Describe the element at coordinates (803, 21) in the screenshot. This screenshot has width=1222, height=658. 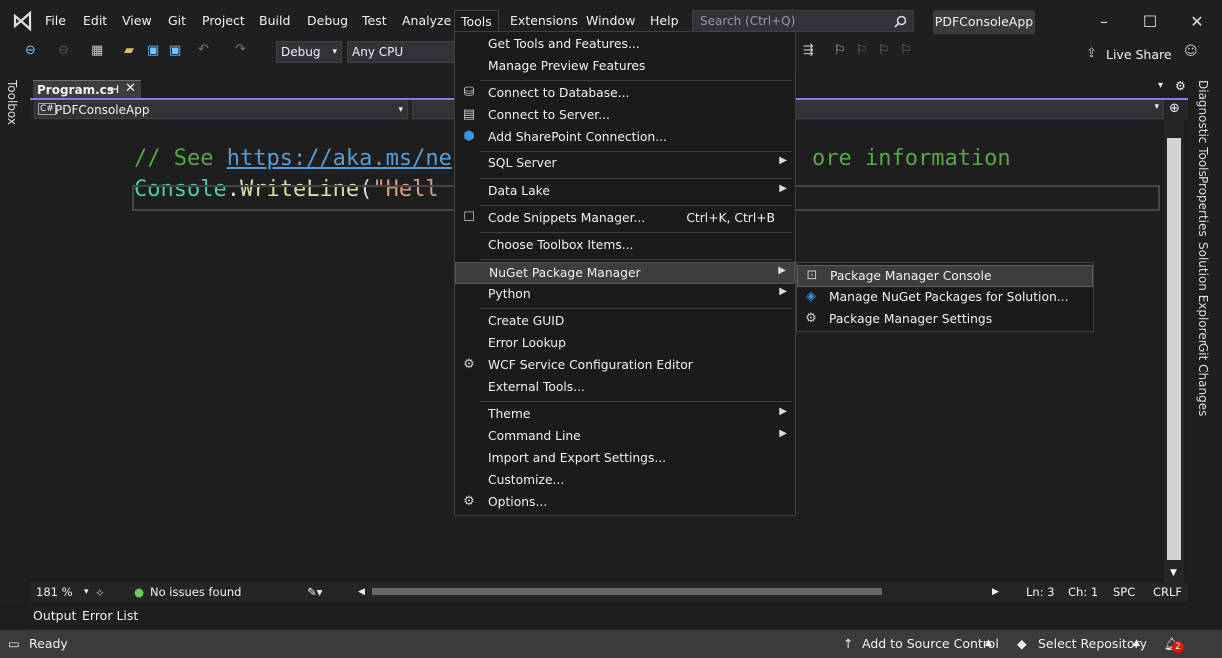
I see `search-input: Search (Ctrl+Q)` at that location.